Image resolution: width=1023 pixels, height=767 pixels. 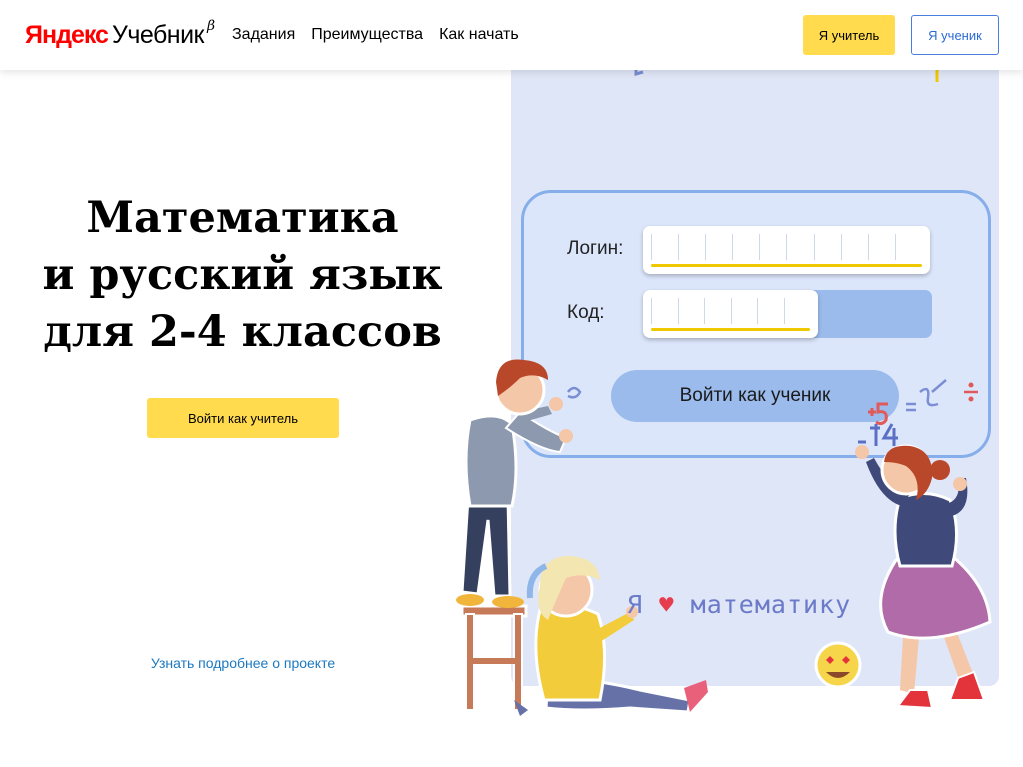 What do you see at coordinates (878, 414) in the screenshot?
I see `plus-five-icon` at bounding box center [878, 414].